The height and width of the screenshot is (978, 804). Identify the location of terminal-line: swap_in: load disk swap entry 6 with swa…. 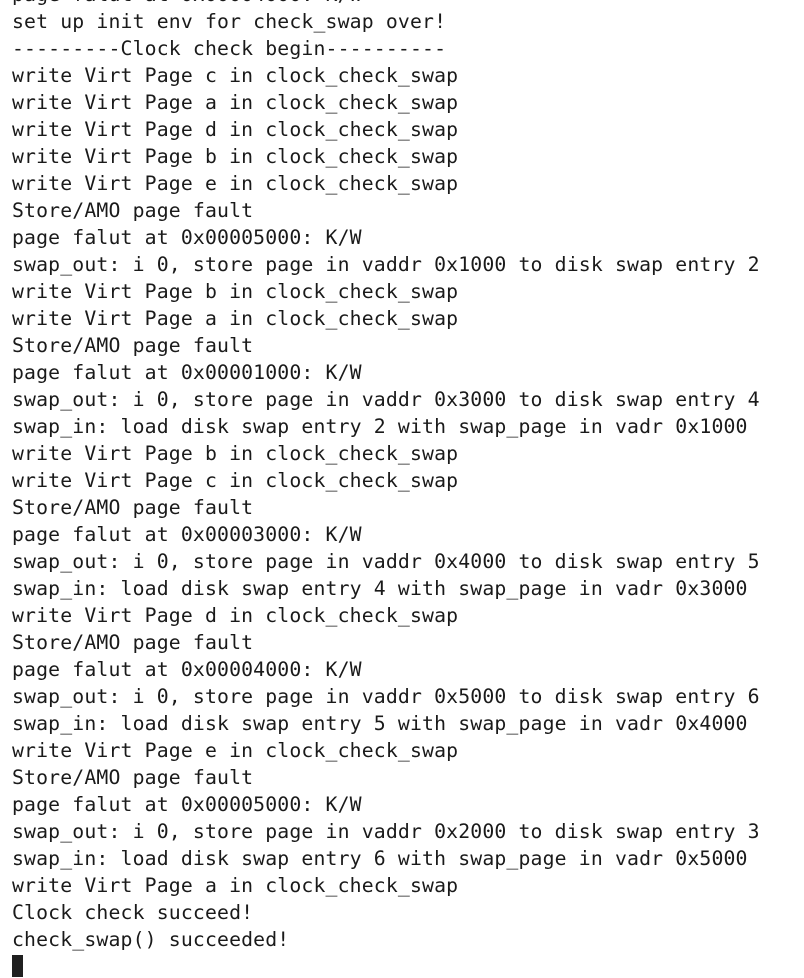
(380, 858).